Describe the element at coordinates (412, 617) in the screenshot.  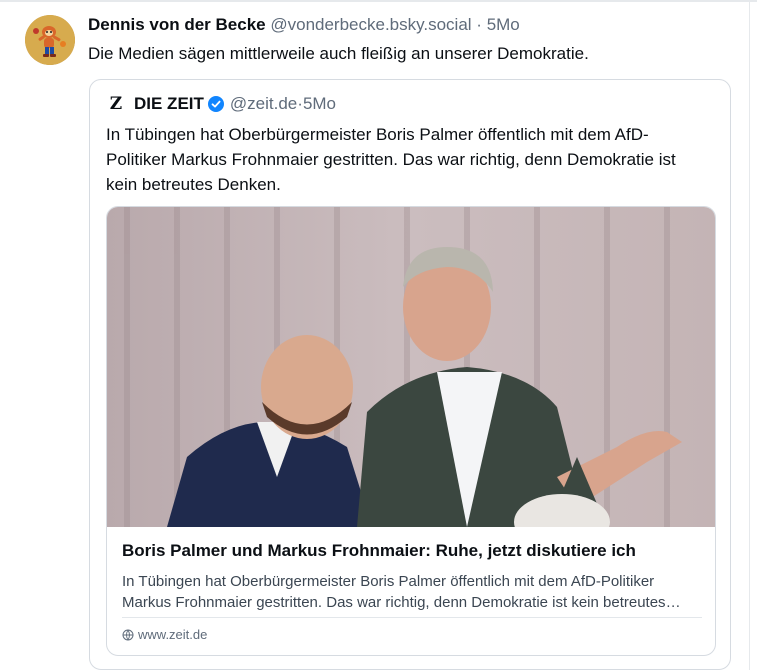
I see `link-preview-divider` at that location.